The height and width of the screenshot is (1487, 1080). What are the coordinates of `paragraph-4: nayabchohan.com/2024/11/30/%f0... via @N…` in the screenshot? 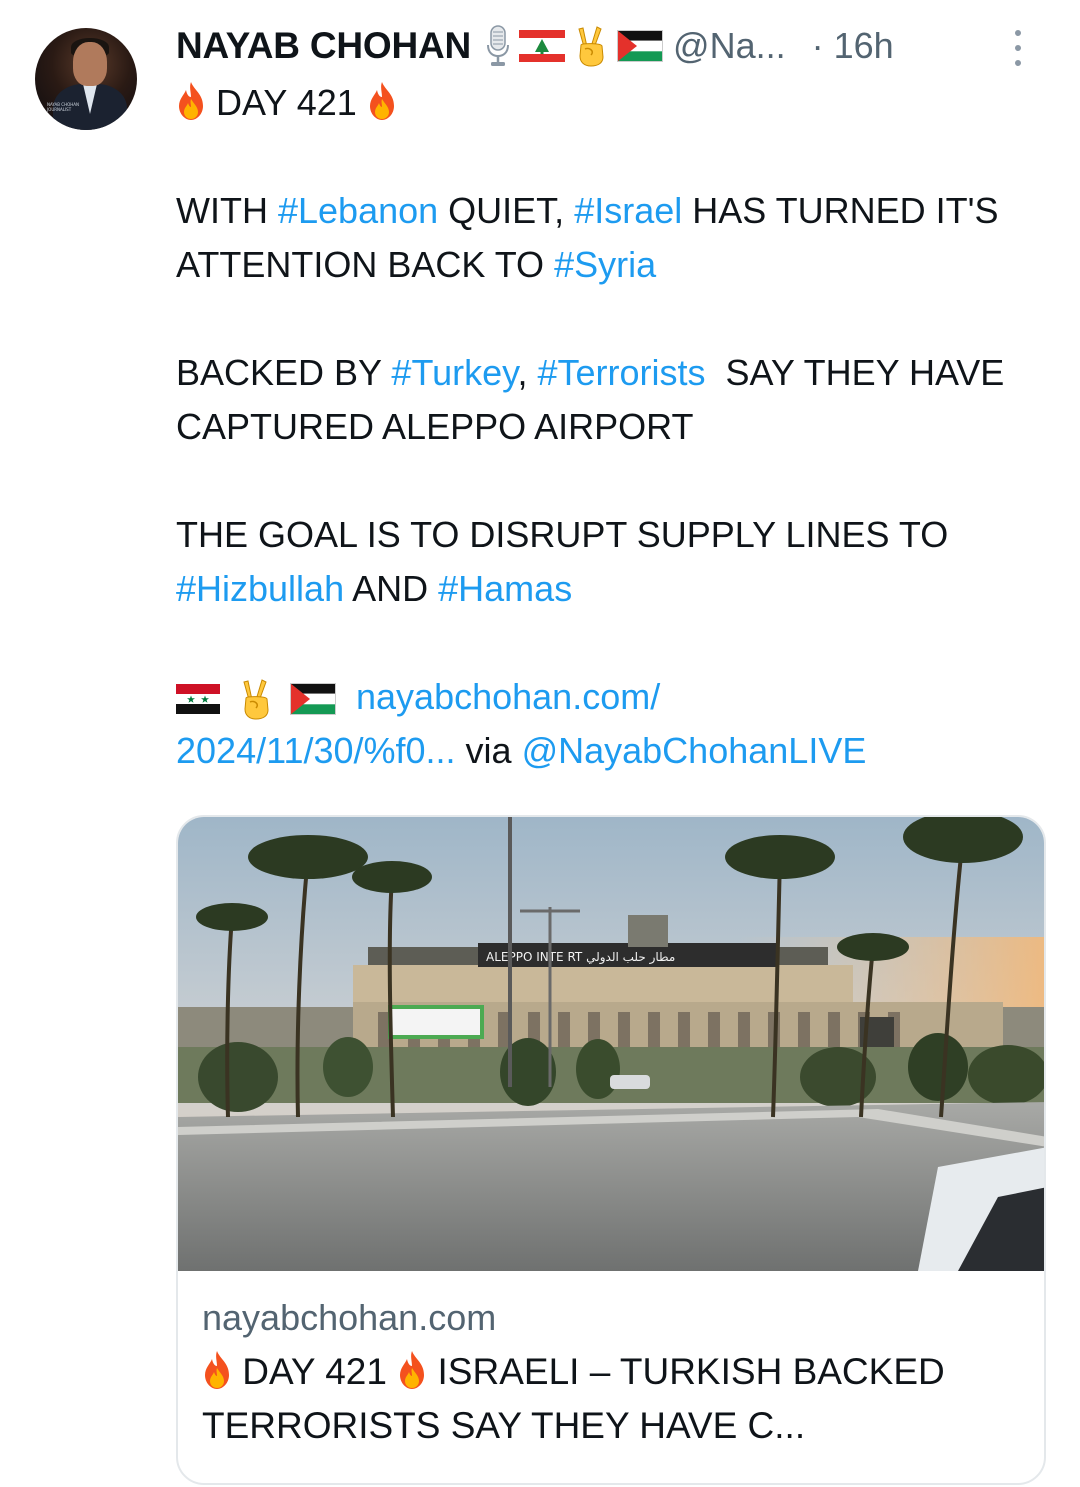 It's located at (616, 724).